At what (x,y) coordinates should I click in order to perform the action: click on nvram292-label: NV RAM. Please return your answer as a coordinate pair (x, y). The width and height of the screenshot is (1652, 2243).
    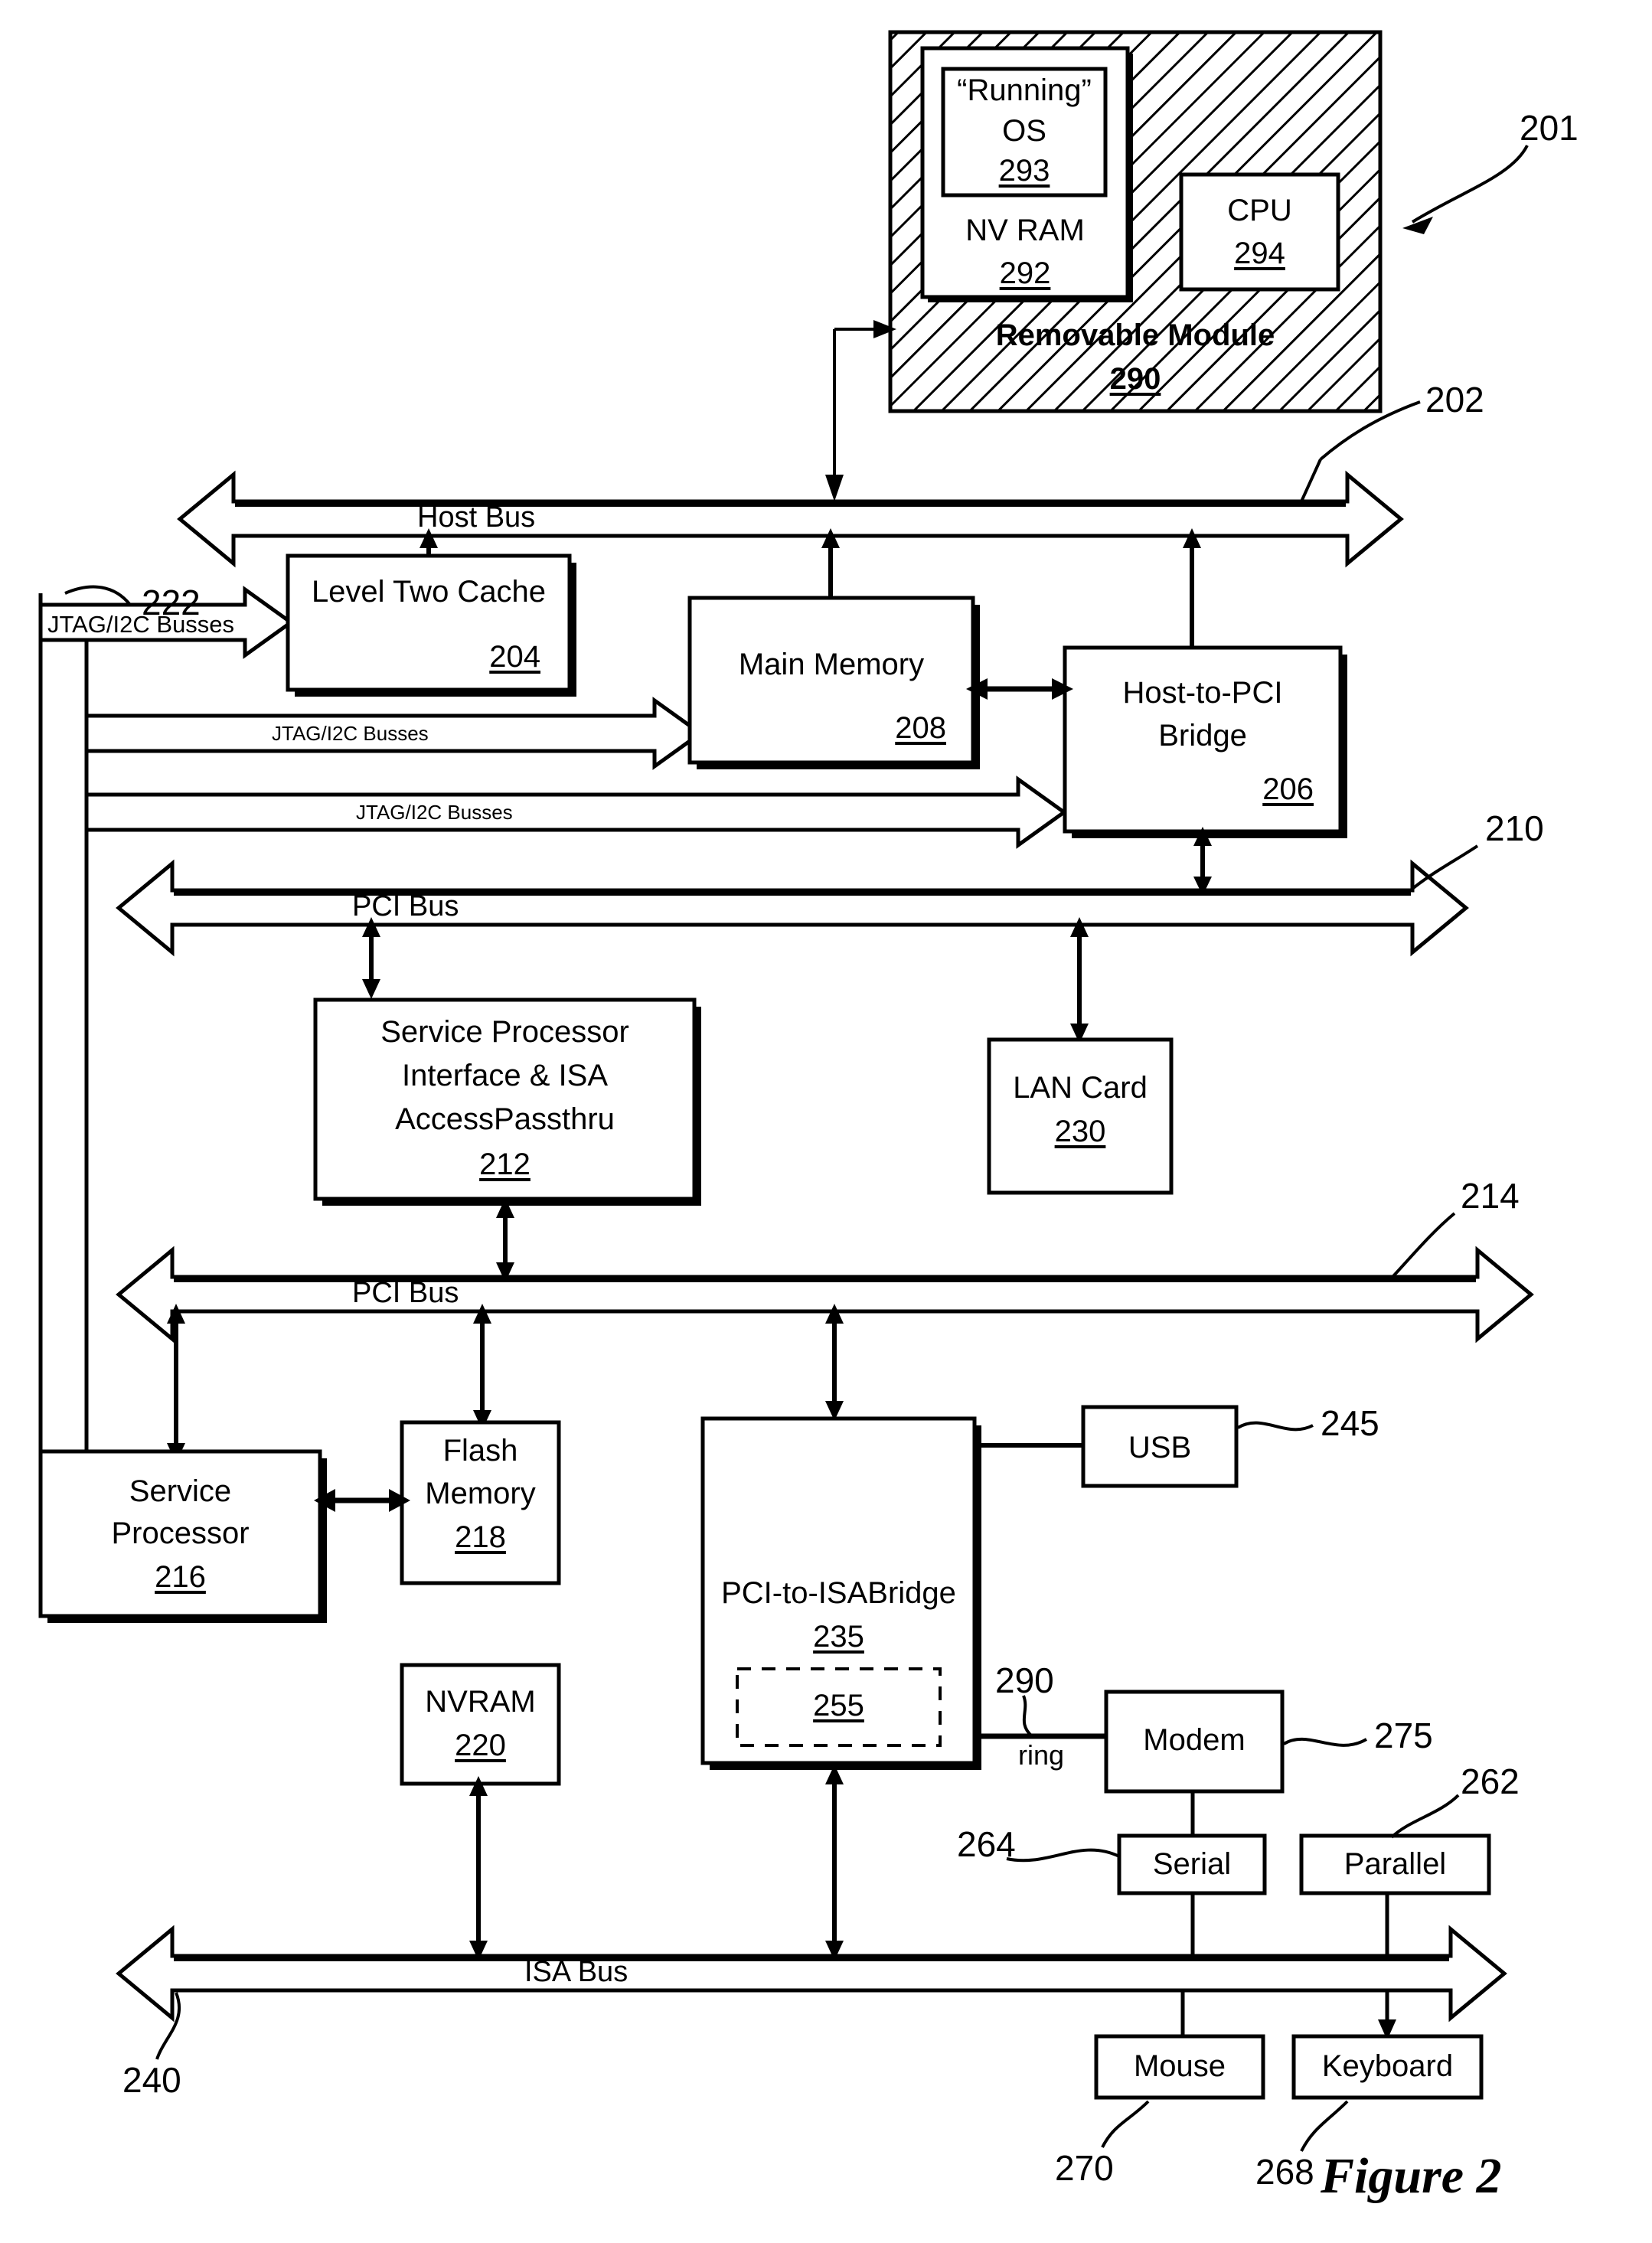
    Looking at the image, I should click on (1025, 230).